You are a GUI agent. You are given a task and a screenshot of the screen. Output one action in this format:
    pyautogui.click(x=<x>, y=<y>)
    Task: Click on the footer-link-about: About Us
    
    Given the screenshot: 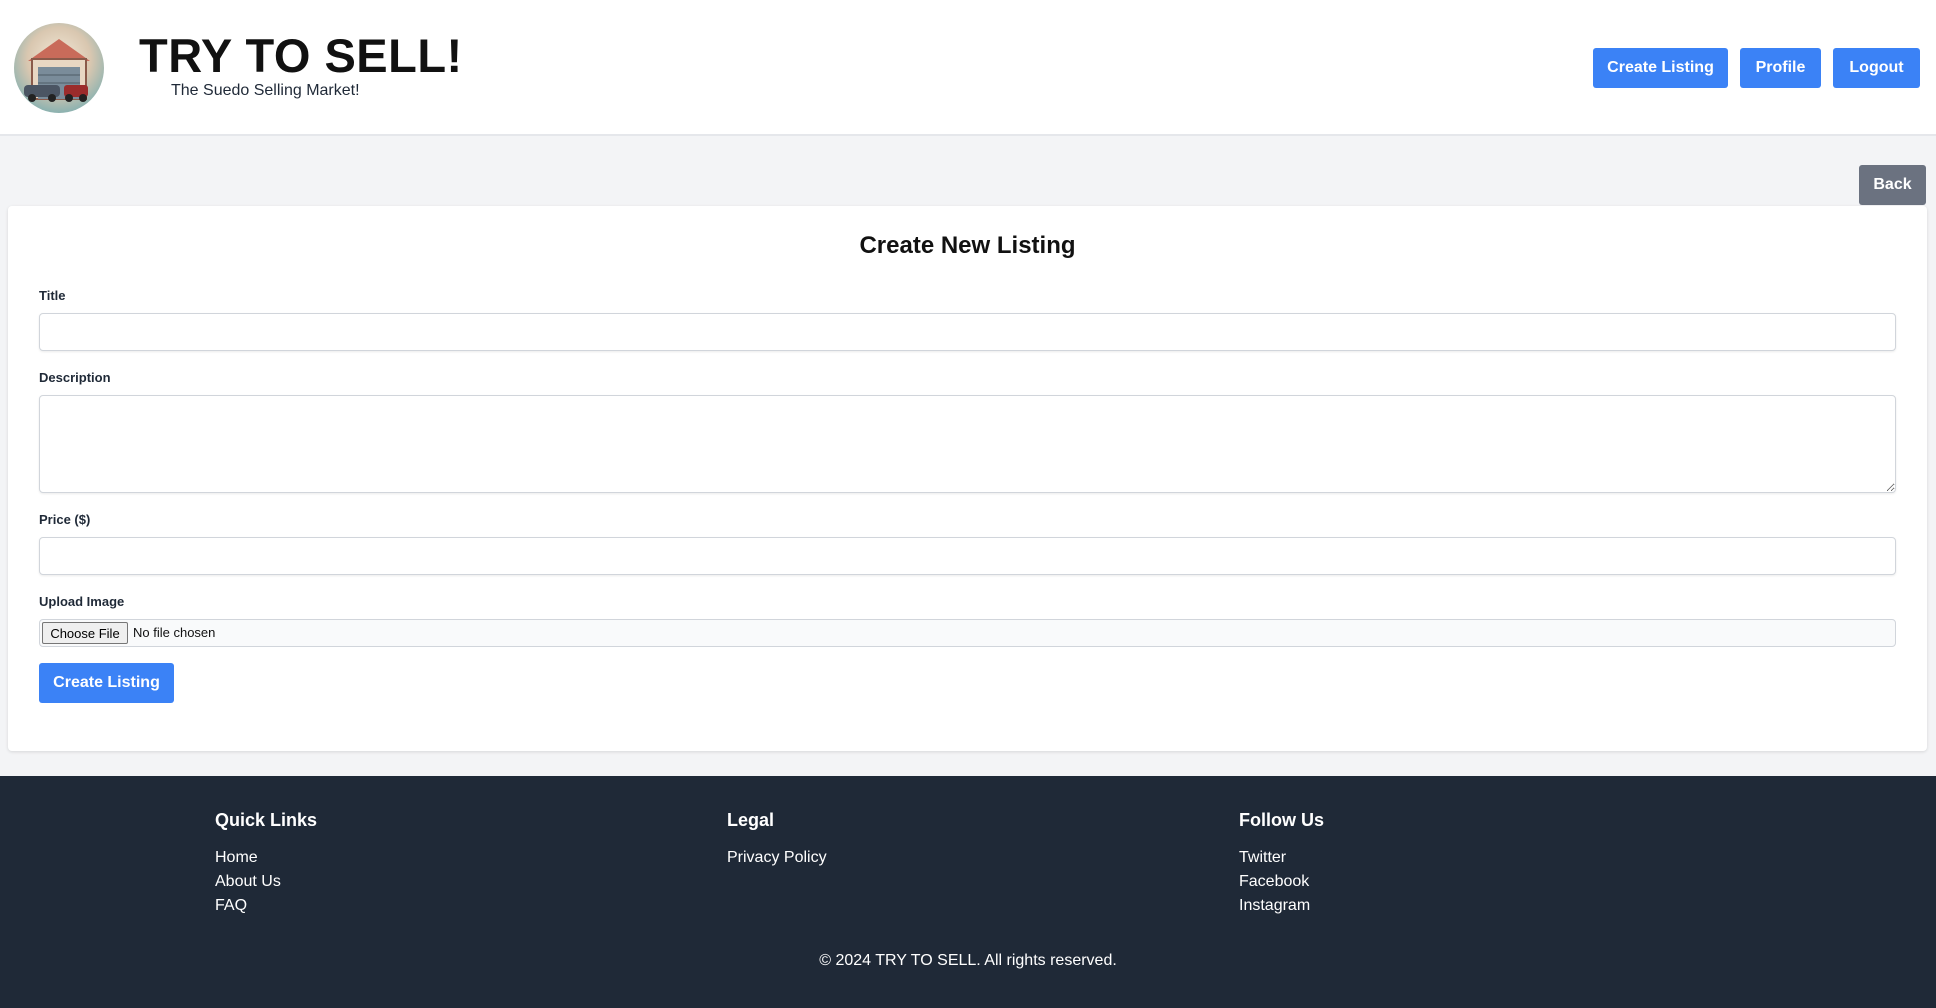 What is the action you would take?
    pyautogui.click(x=266, y=882)
    